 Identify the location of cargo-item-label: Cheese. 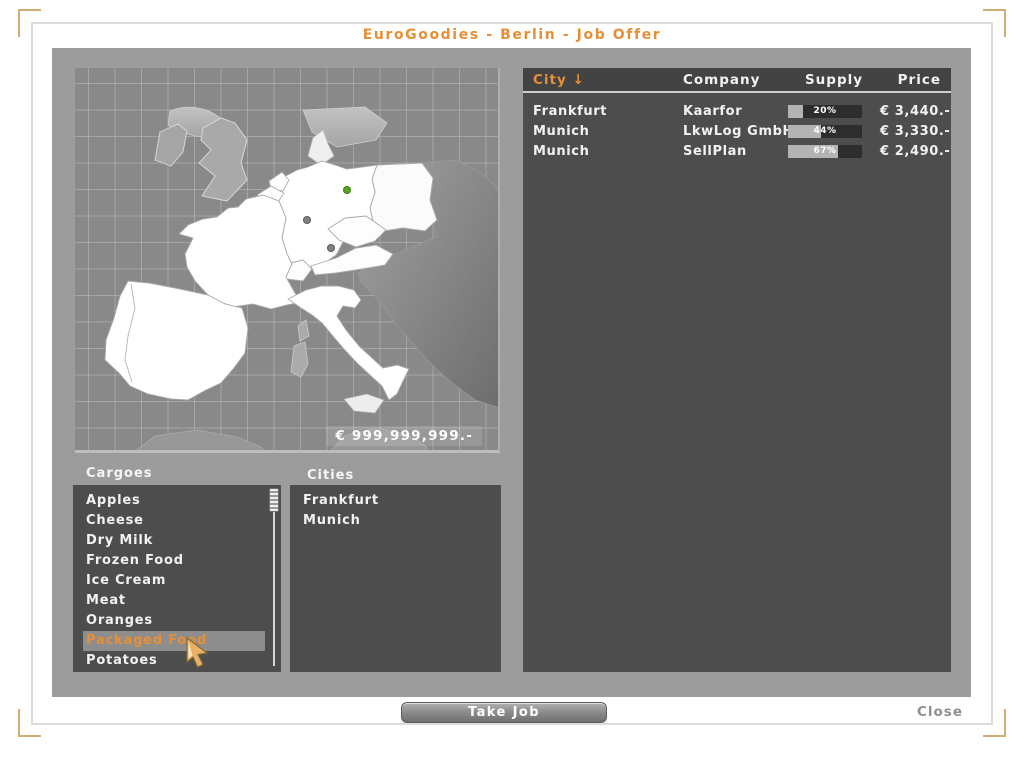
(115, 520).